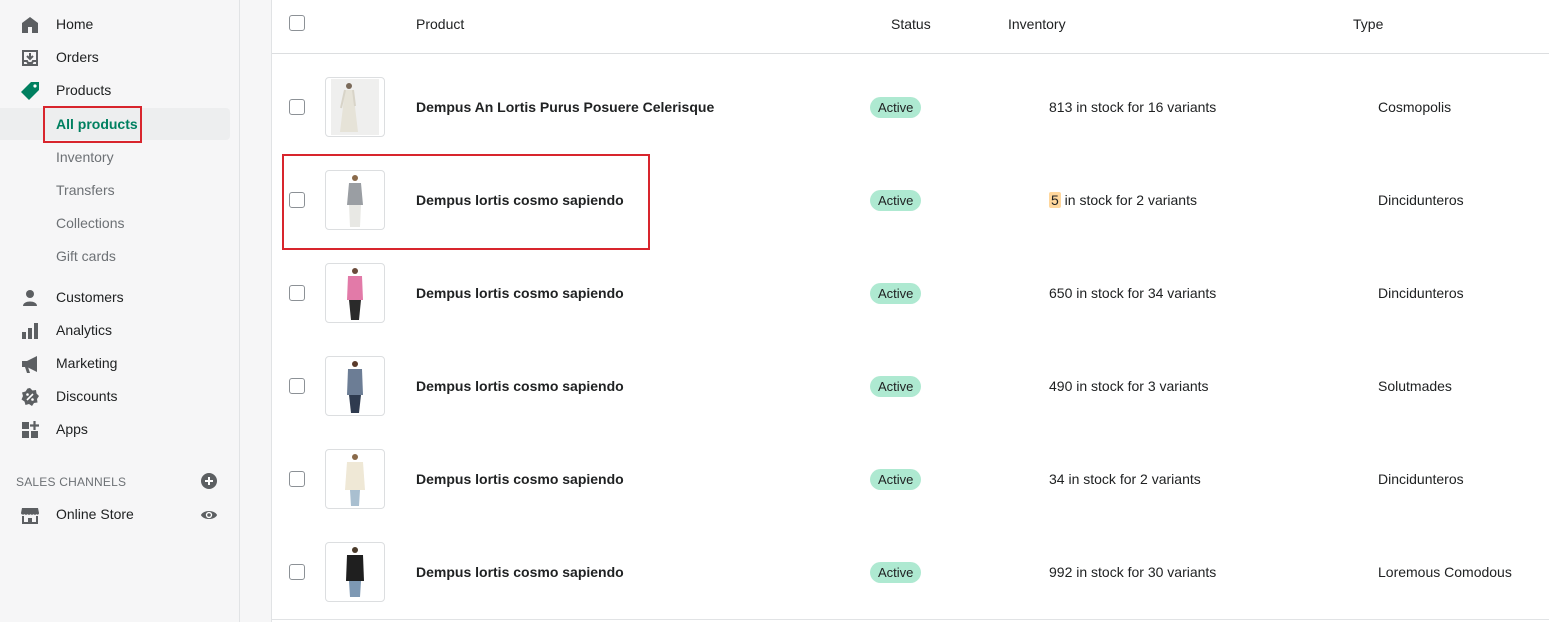 The width and height of the screenshot is (1549, 622). Describe the element at coordinates (85, 190) in the screenshot. I see `sub-item-label: Transfers` at that location.